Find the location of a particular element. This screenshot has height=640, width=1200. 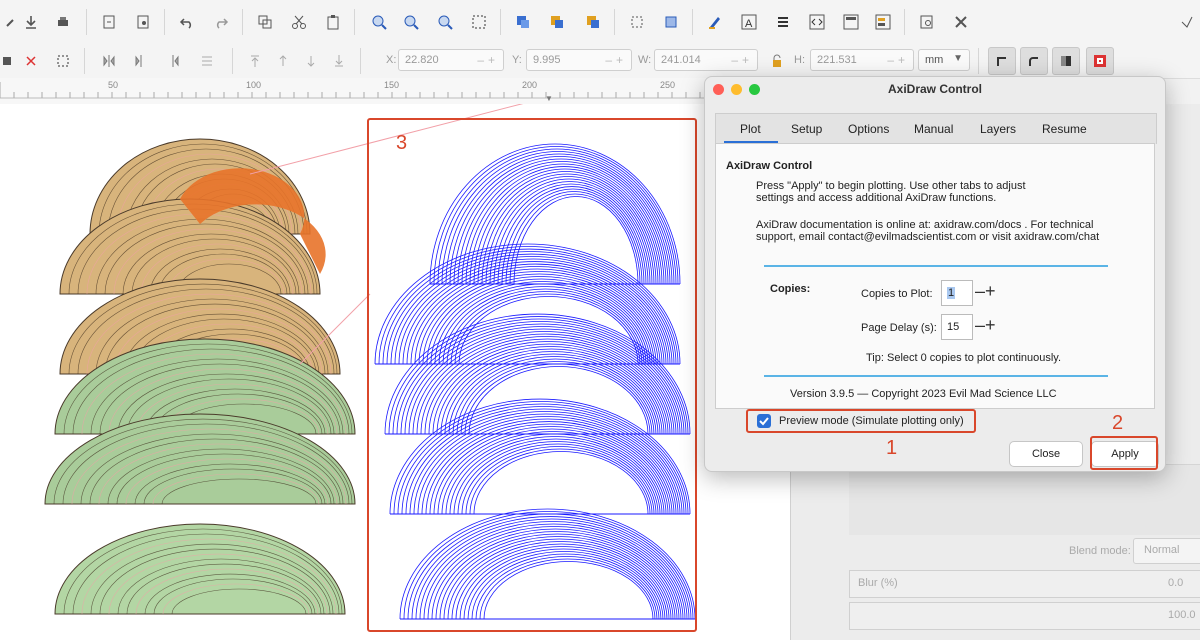

xml-editor-icon is located at coordinates (817, 22).